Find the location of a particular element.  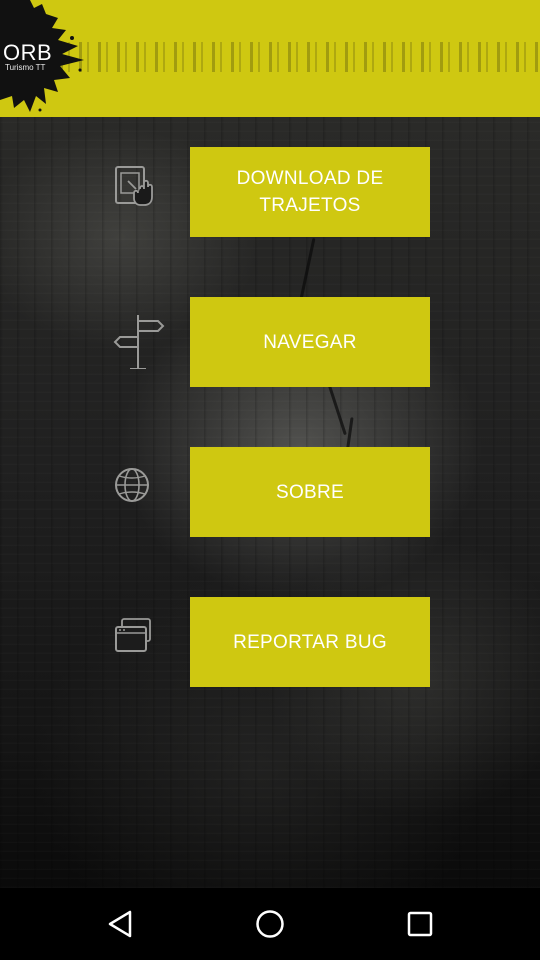

back-triangle-icon is located at coordinates (120, 924).